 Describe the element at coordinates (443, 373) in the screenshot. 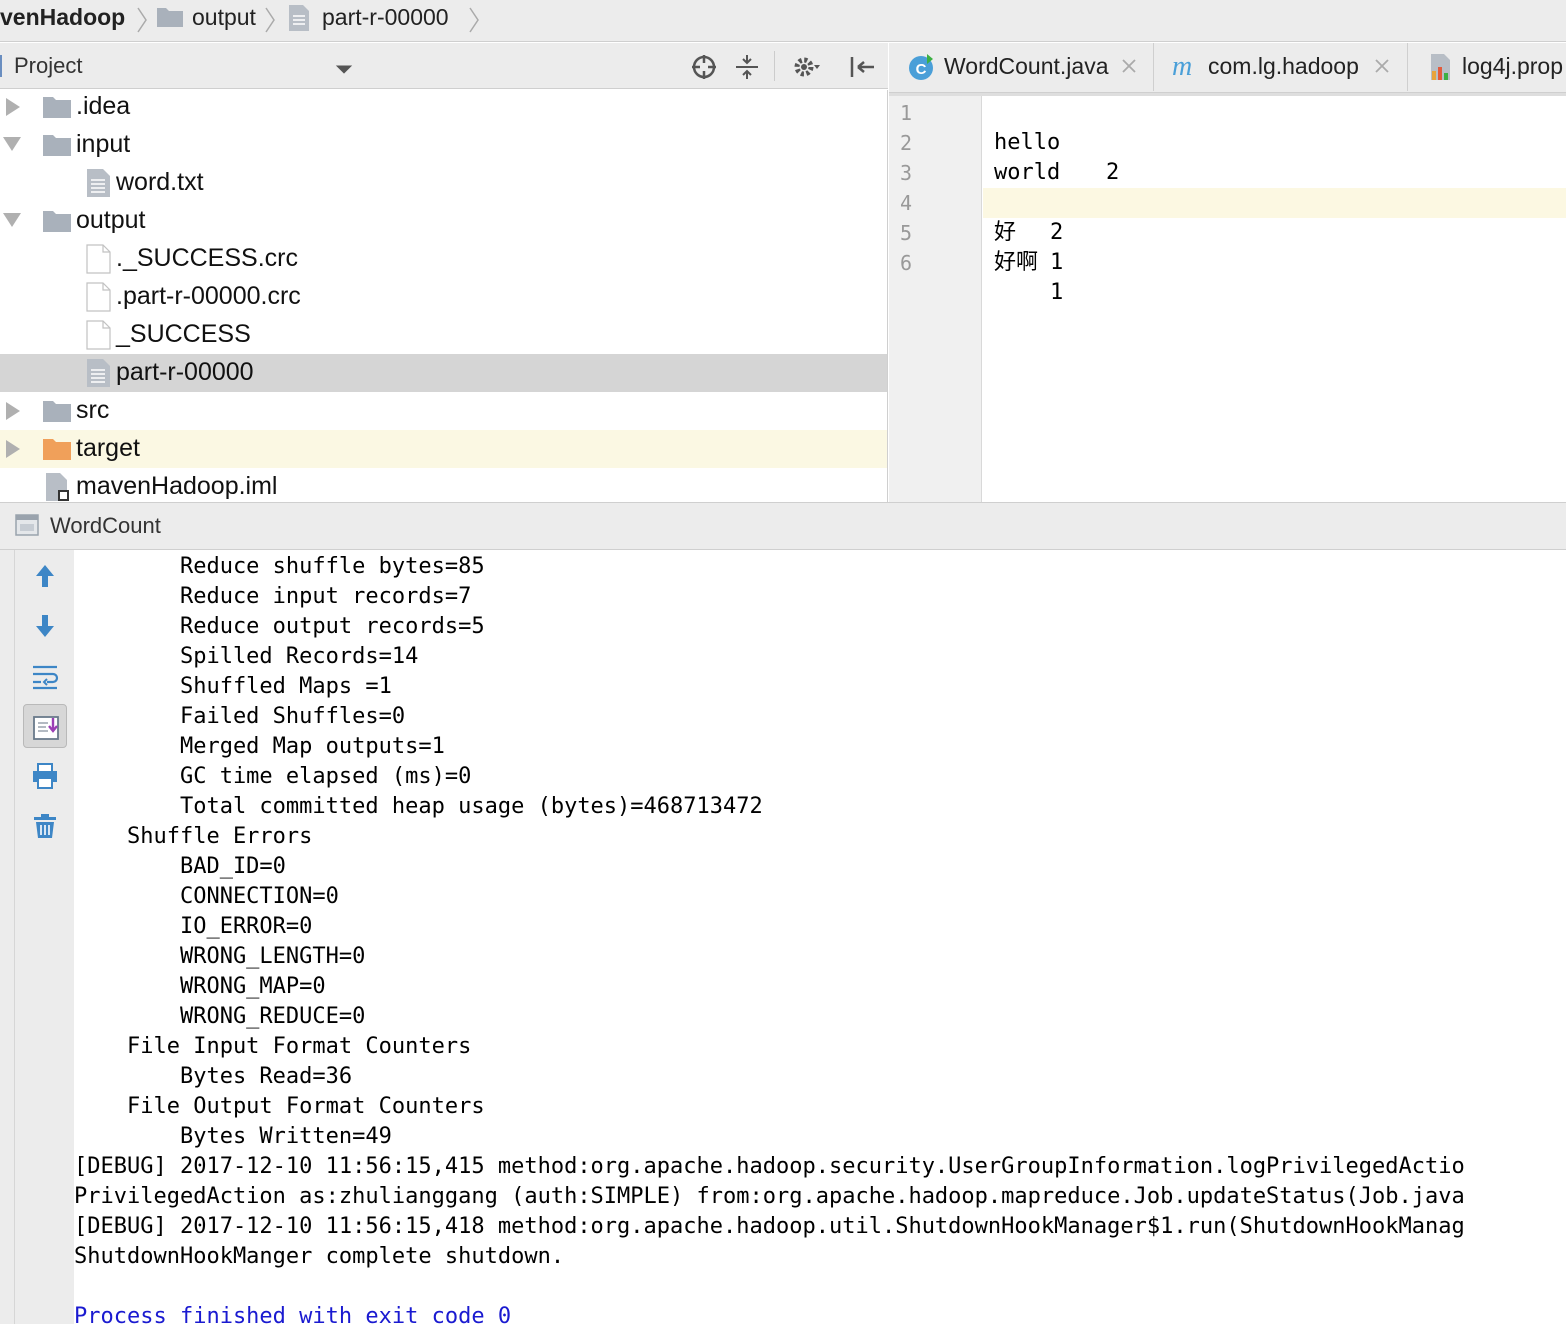

I see `tree-item-part-r-00000: part-r-00000` at that location.